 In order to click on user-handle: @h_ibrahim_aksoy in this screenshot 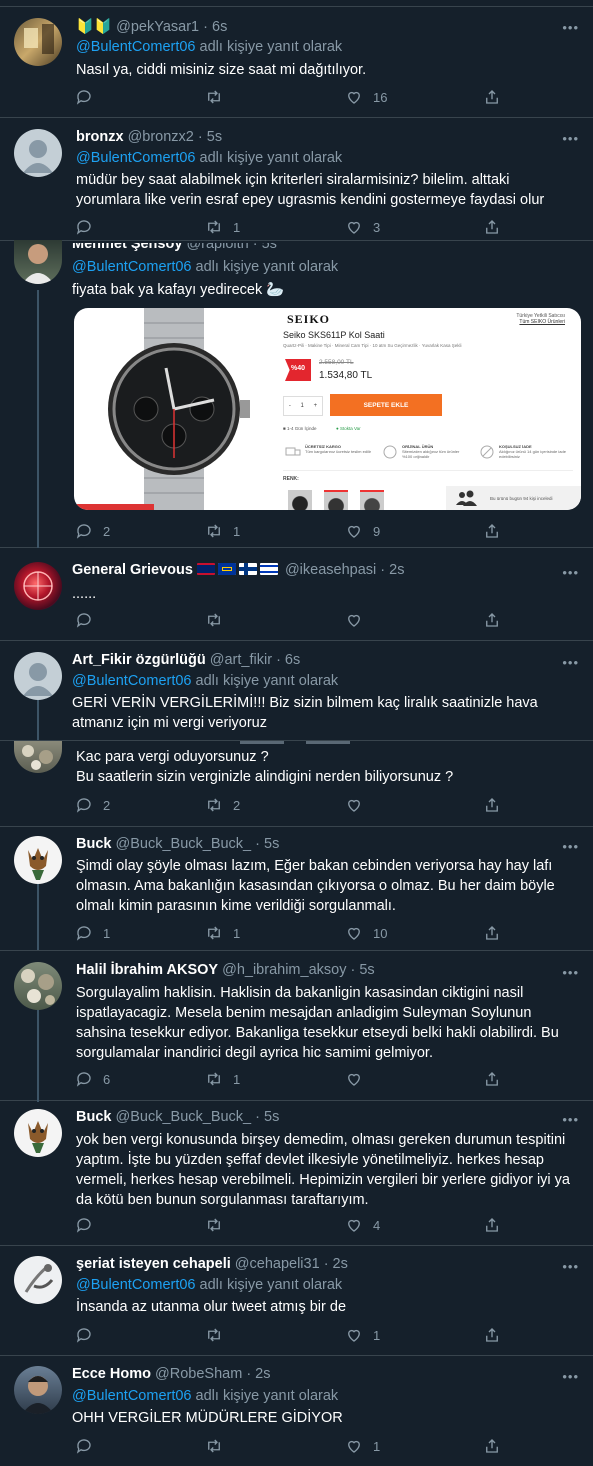, I will do `click(284, 970)`.